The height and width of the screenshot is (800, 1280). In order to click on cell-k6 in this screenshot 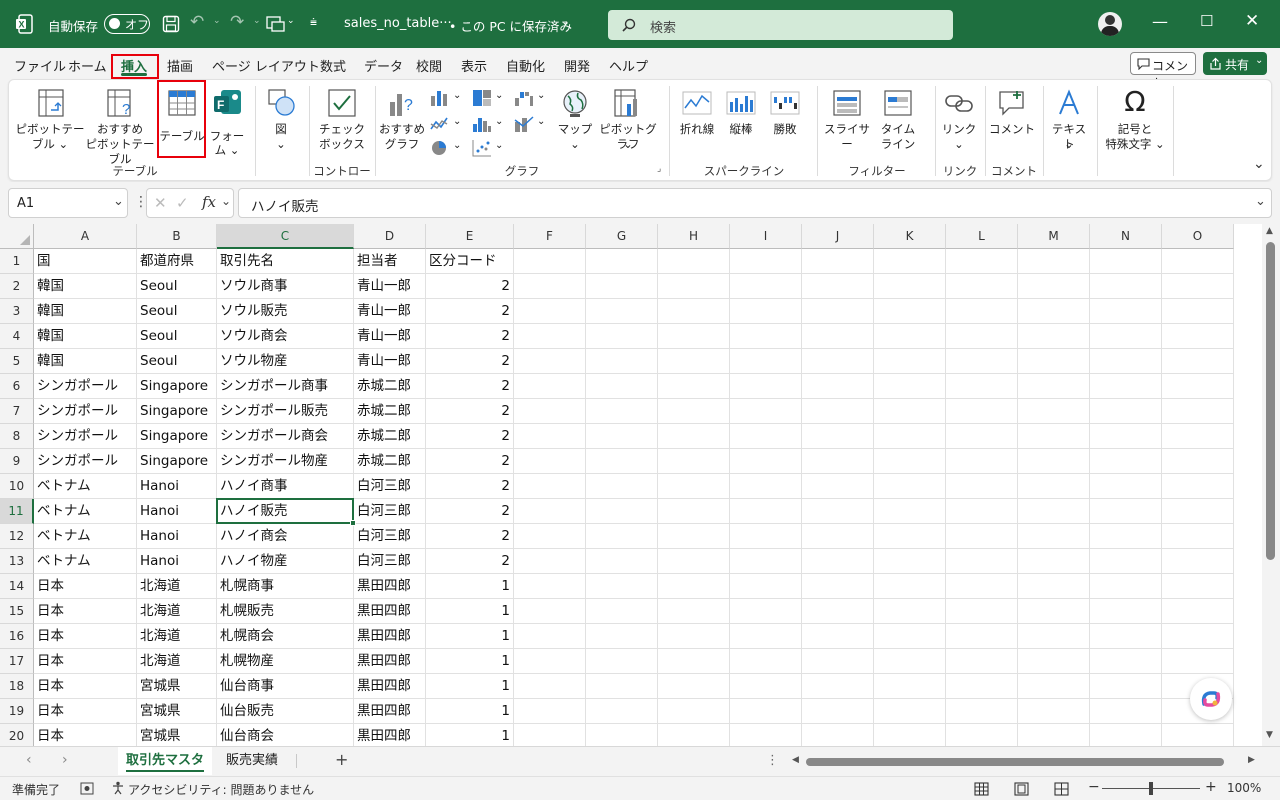, I will do `click(910, 386)`.